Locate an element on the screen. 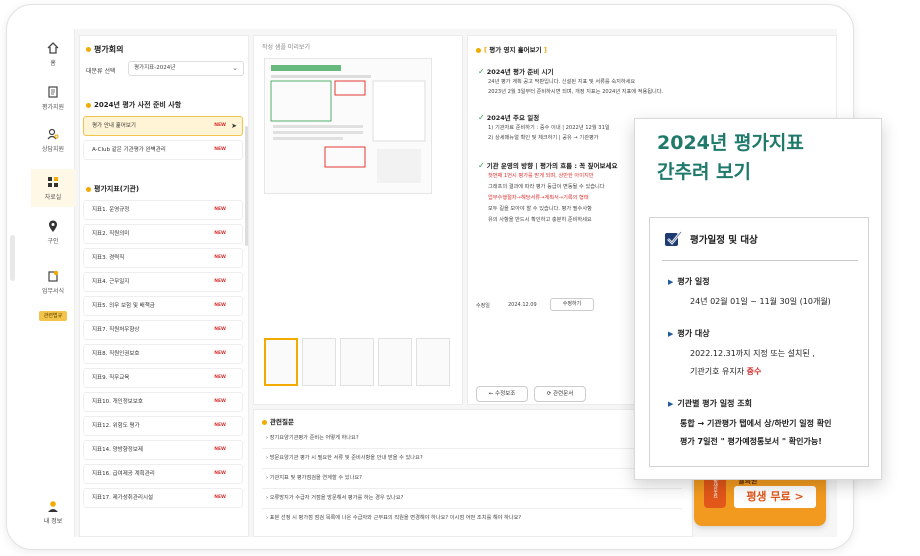 The height and width of the screenshot is (556, 920). block-line: 첫번째 1번시 평가를 받게 되며, 상반한 아이지만 is located at coordinates (541, 176).